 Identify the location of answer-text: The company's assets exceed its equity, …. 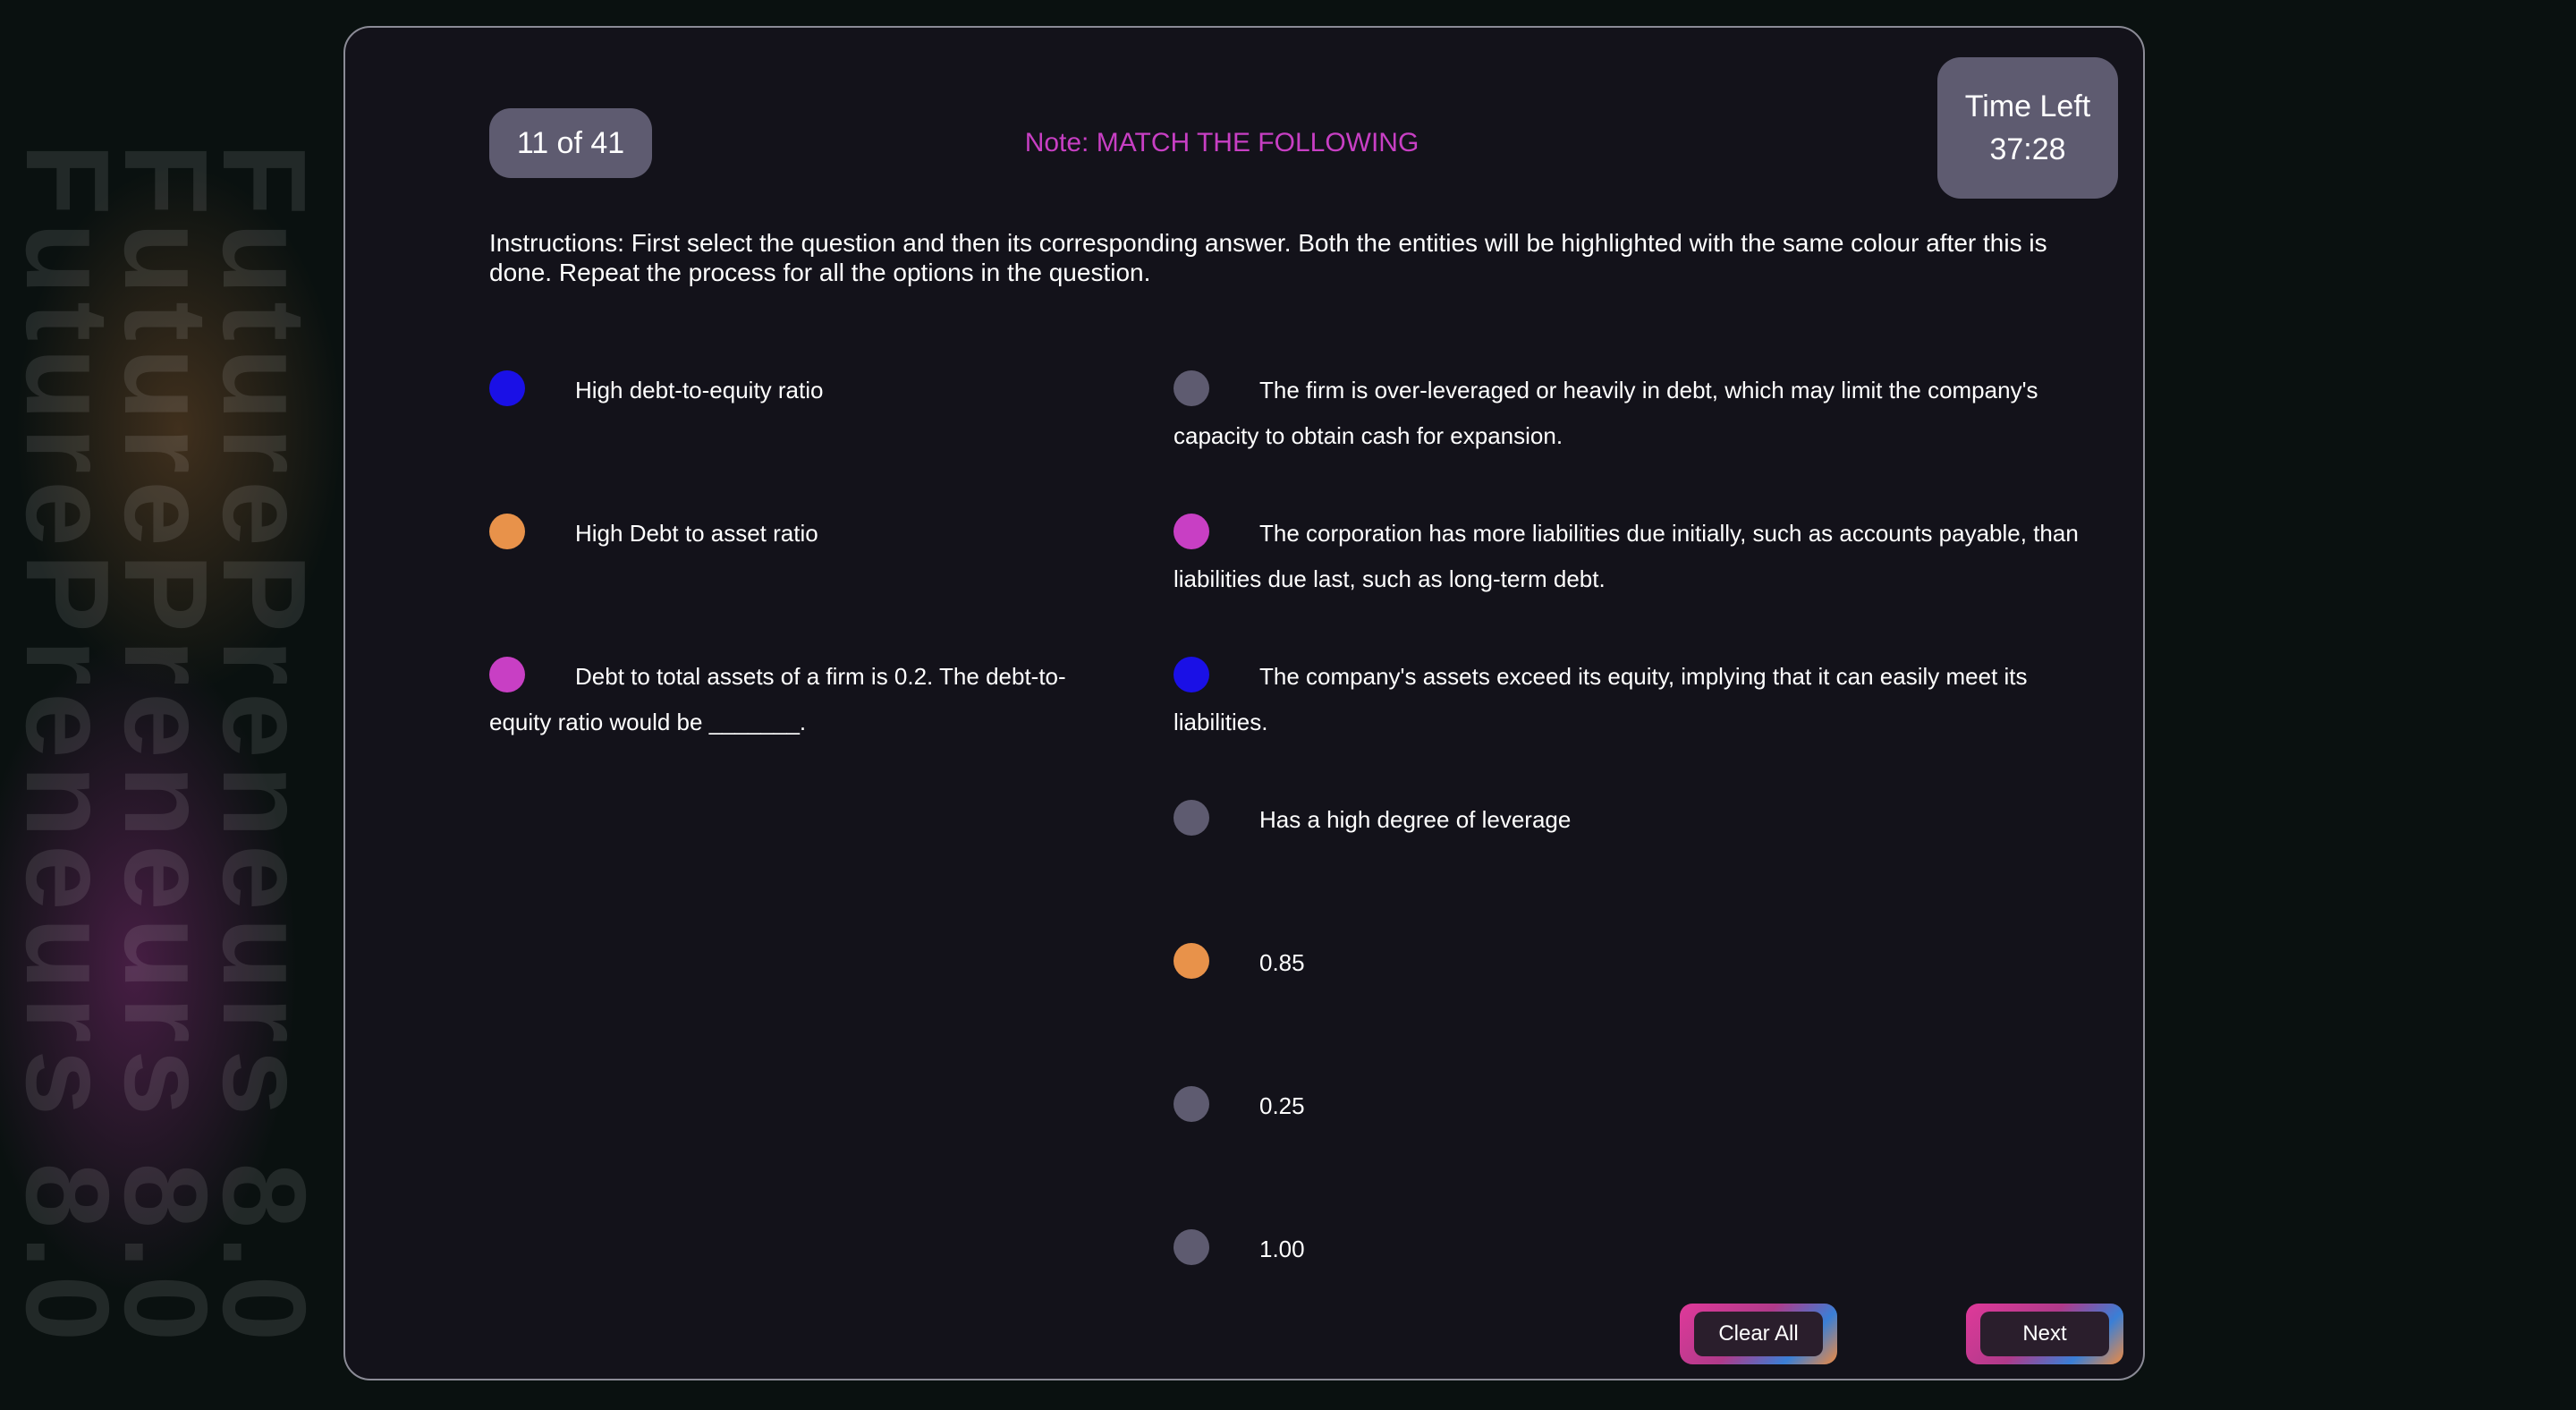
(1601, 699).